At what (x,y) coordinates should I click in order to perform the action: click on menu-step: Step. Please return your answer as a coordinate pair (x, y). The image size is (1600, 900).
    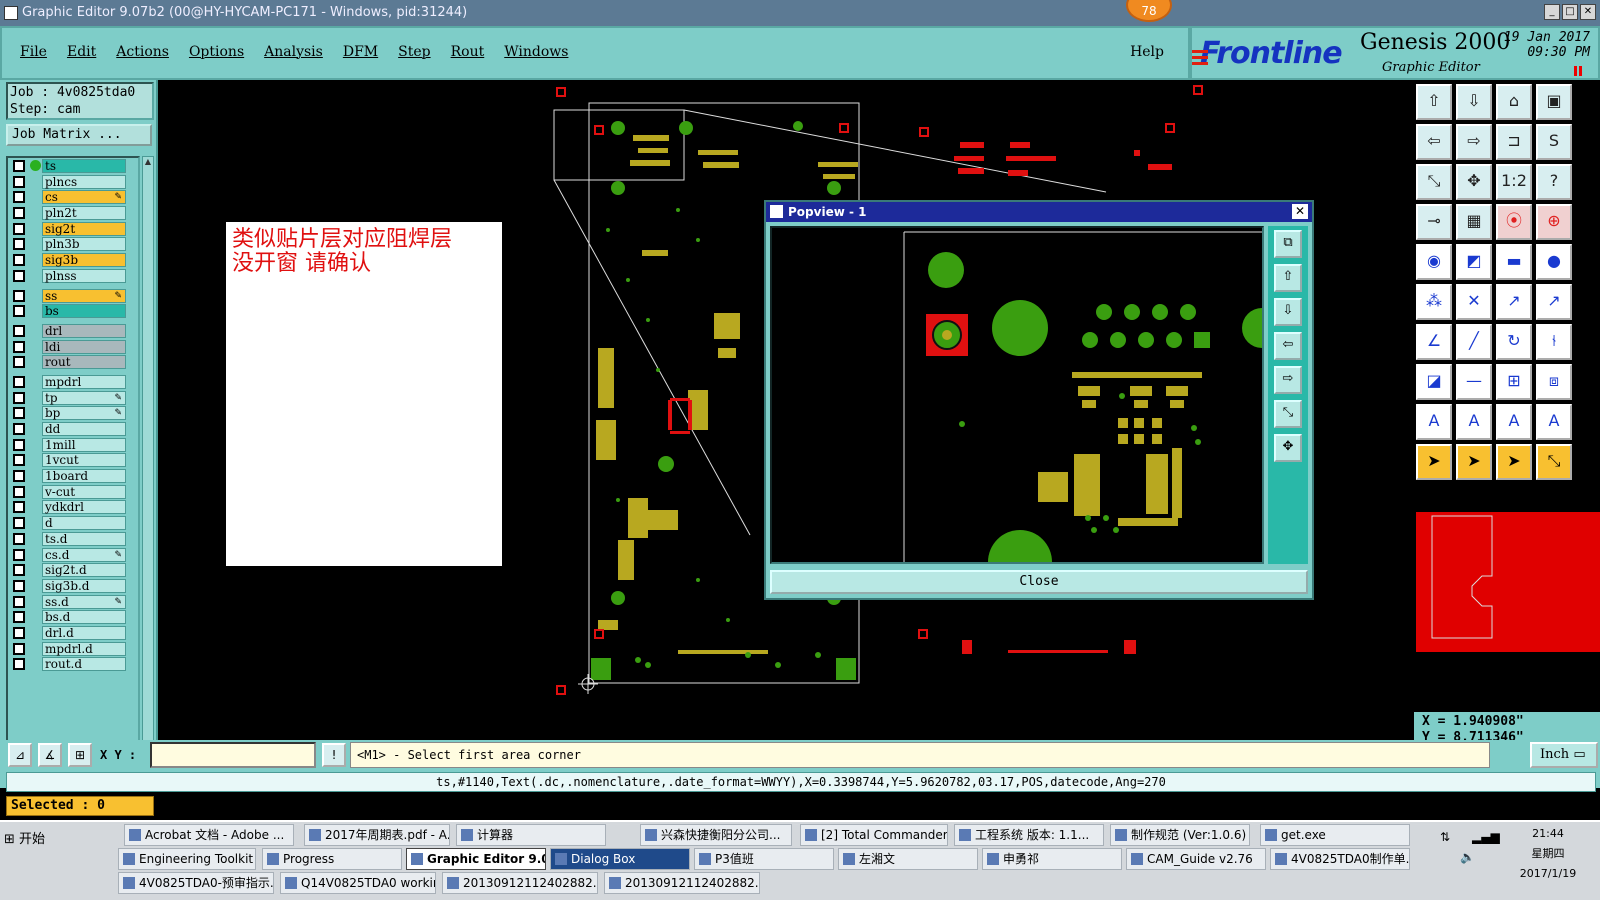
    Looking at the image, I should click on (414, 52).